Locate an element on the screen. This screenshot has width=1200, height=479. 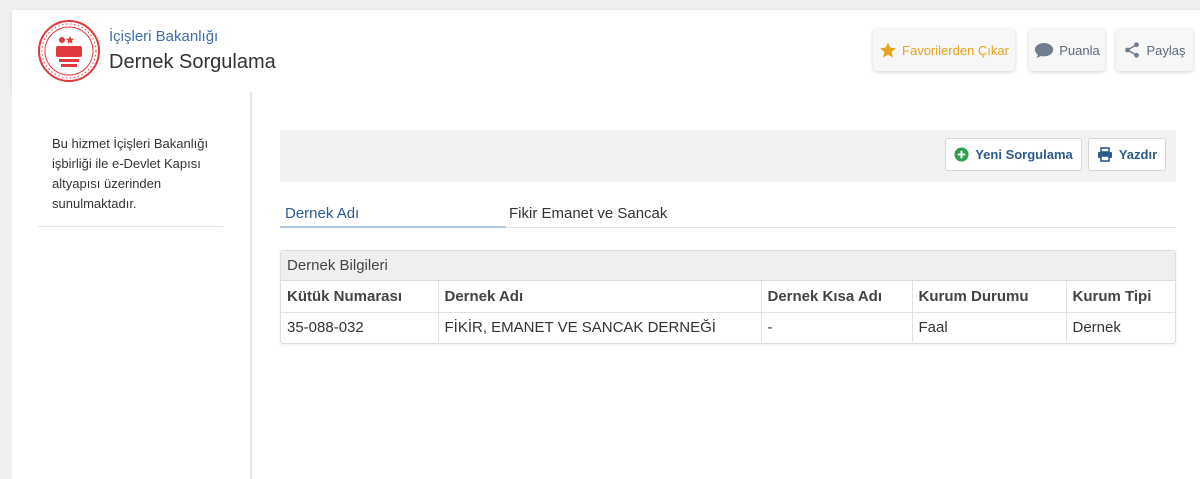
page-title: Dernek Sorgulama is located at coordinates (192, 62).